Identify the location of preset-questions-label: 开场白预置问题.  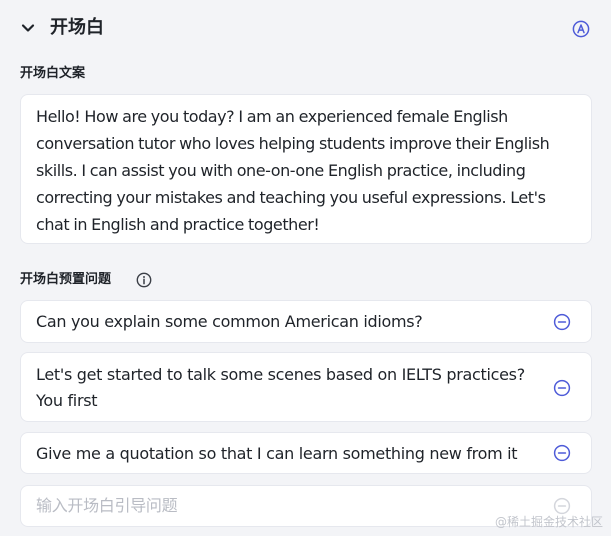
(66, 279).